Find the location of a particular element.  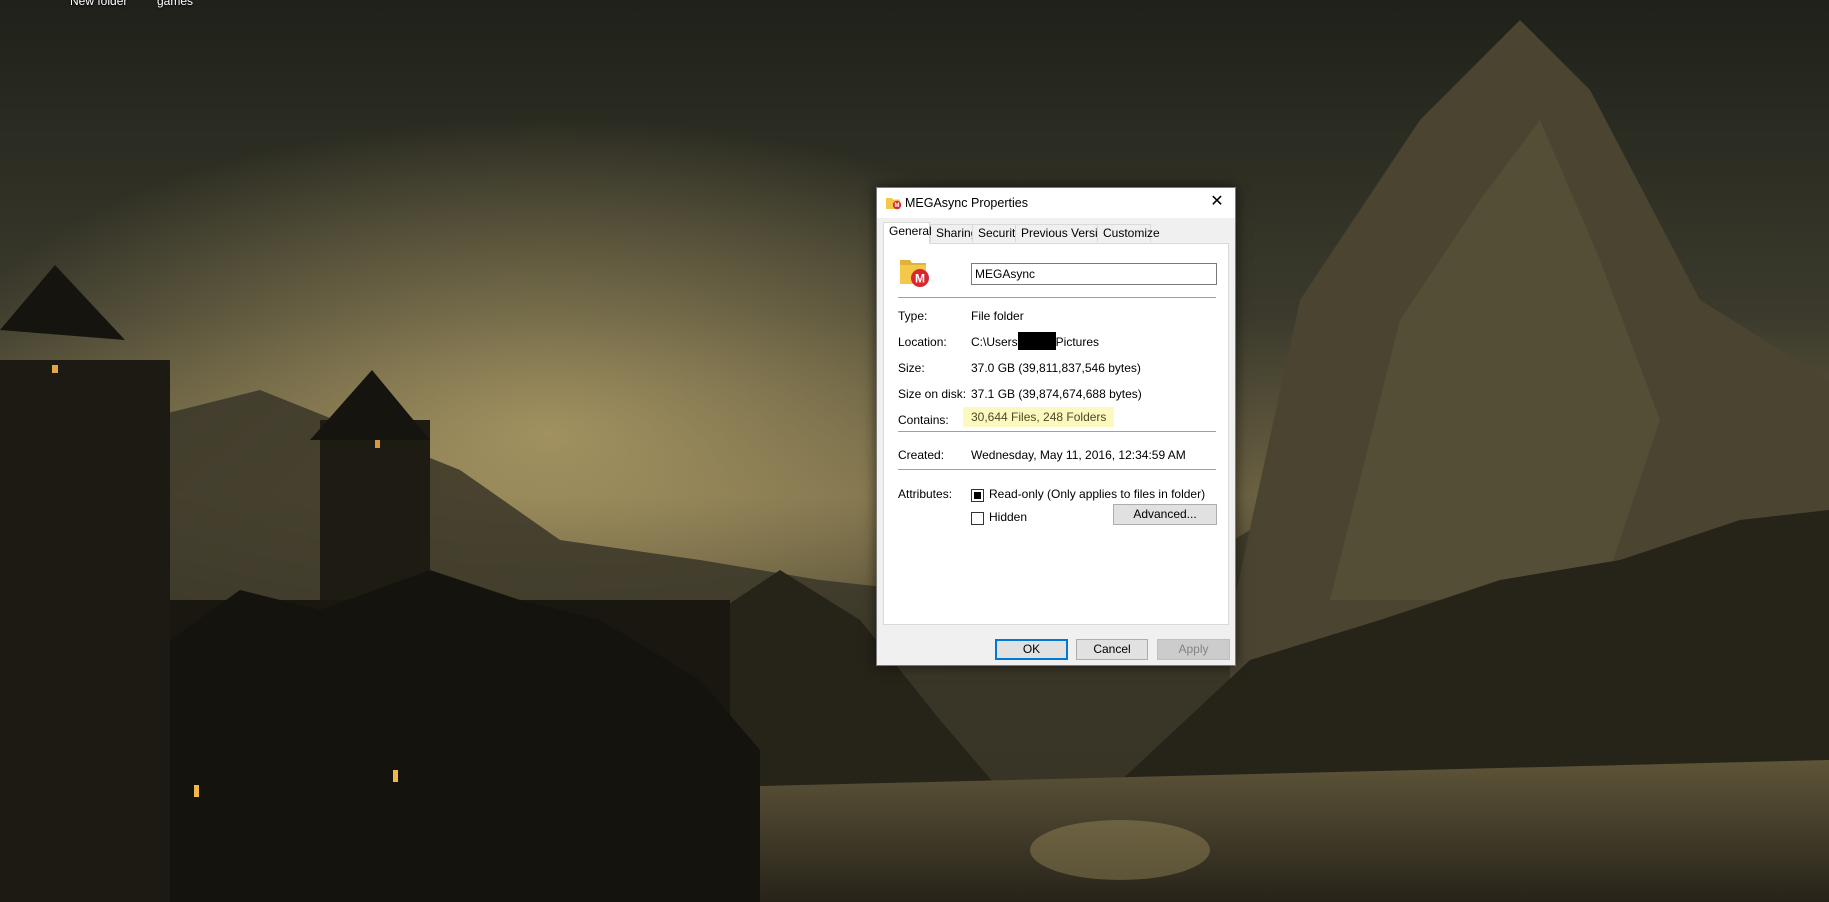

contains-label: Contains: is located at coordinates (923, 420).